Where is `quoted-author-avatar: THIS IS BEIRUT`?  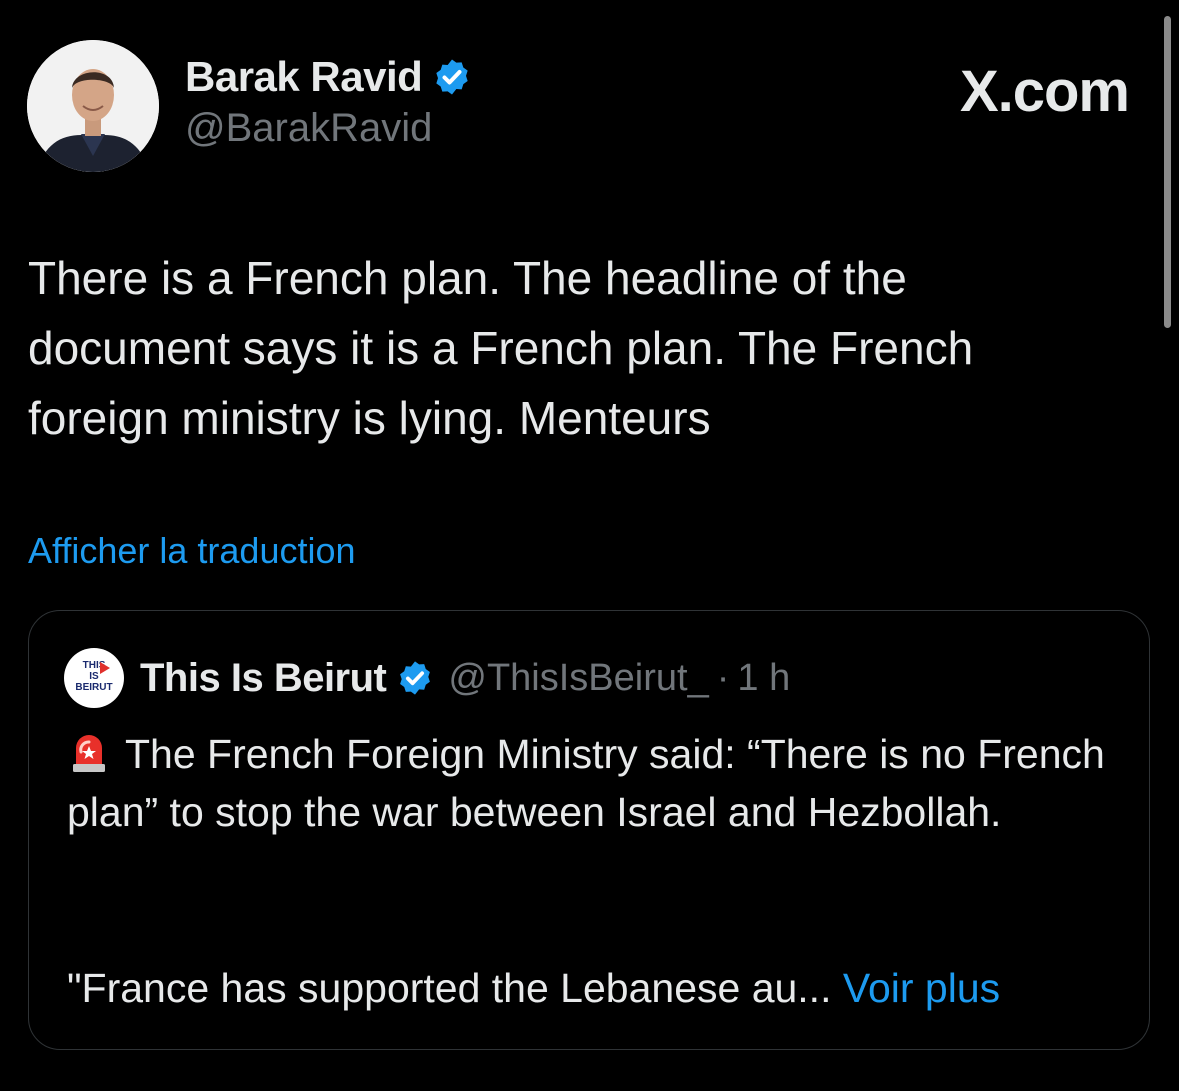 quoted-author-avatar: THIS IS BEIRUT is located at coordinates (94, 678).